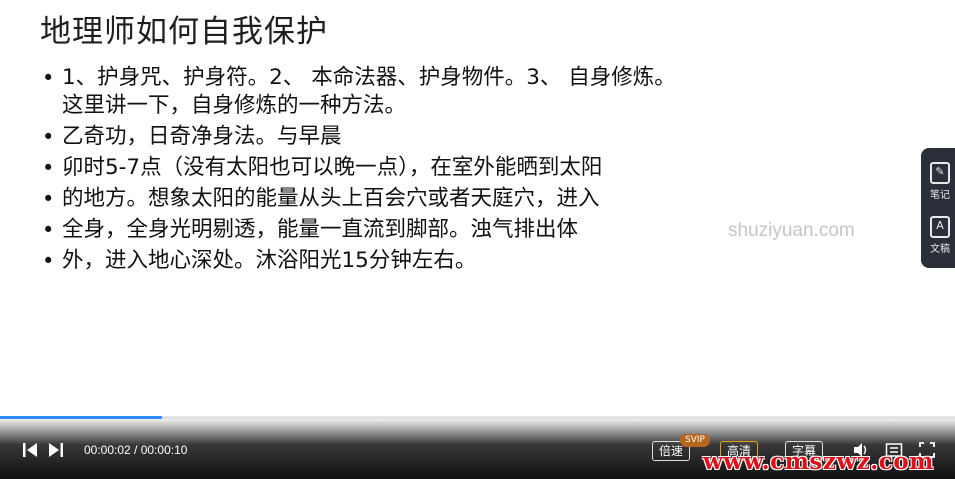 This screenshot has width=955, height=479. I want to click on bullet-text: 外，进入地心深处。沐浴阳光15分钟左右。, so click(269, 260).